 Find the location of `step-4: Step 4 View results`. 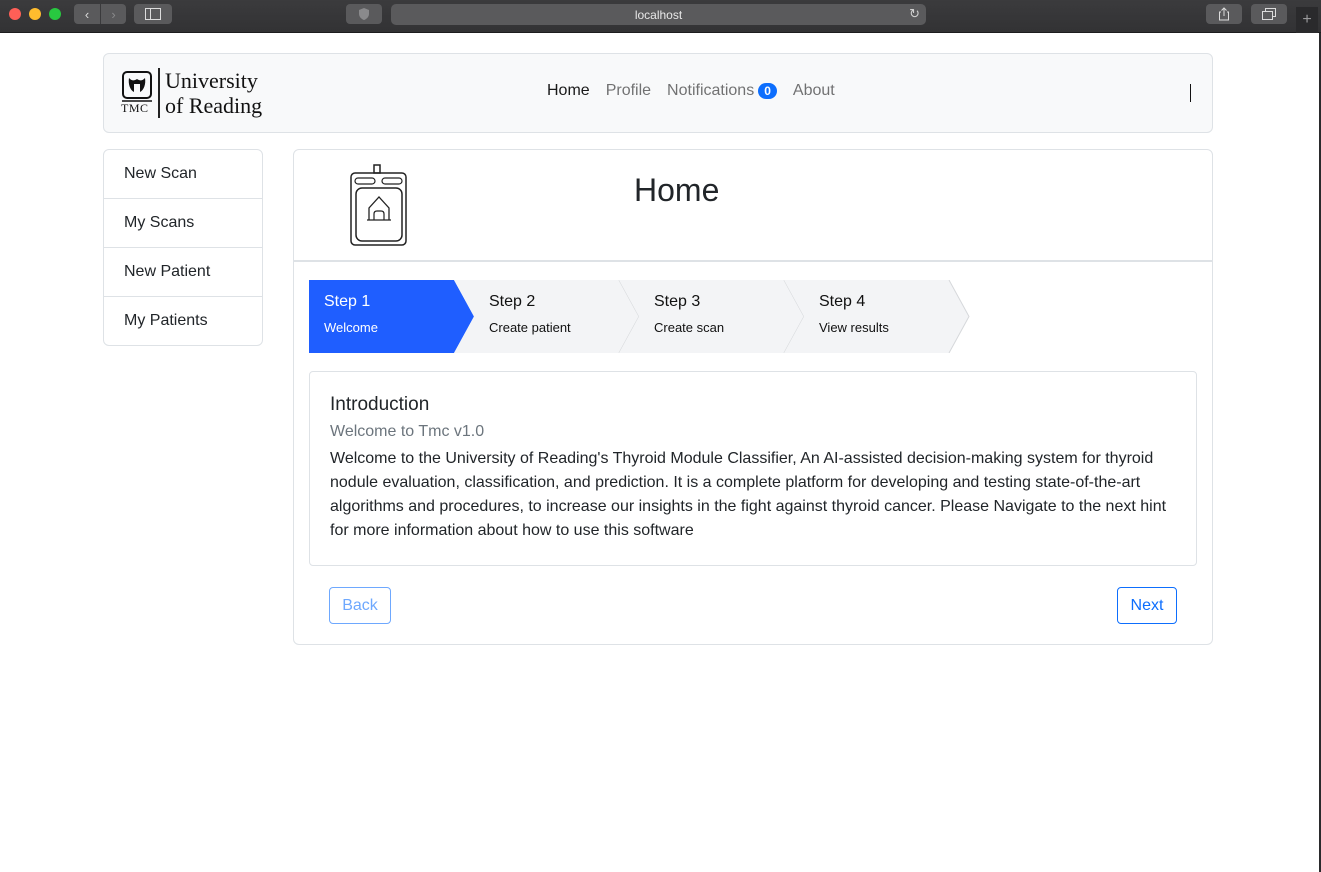

step-4: Step 4 View results is located at coordinates (879, 316).